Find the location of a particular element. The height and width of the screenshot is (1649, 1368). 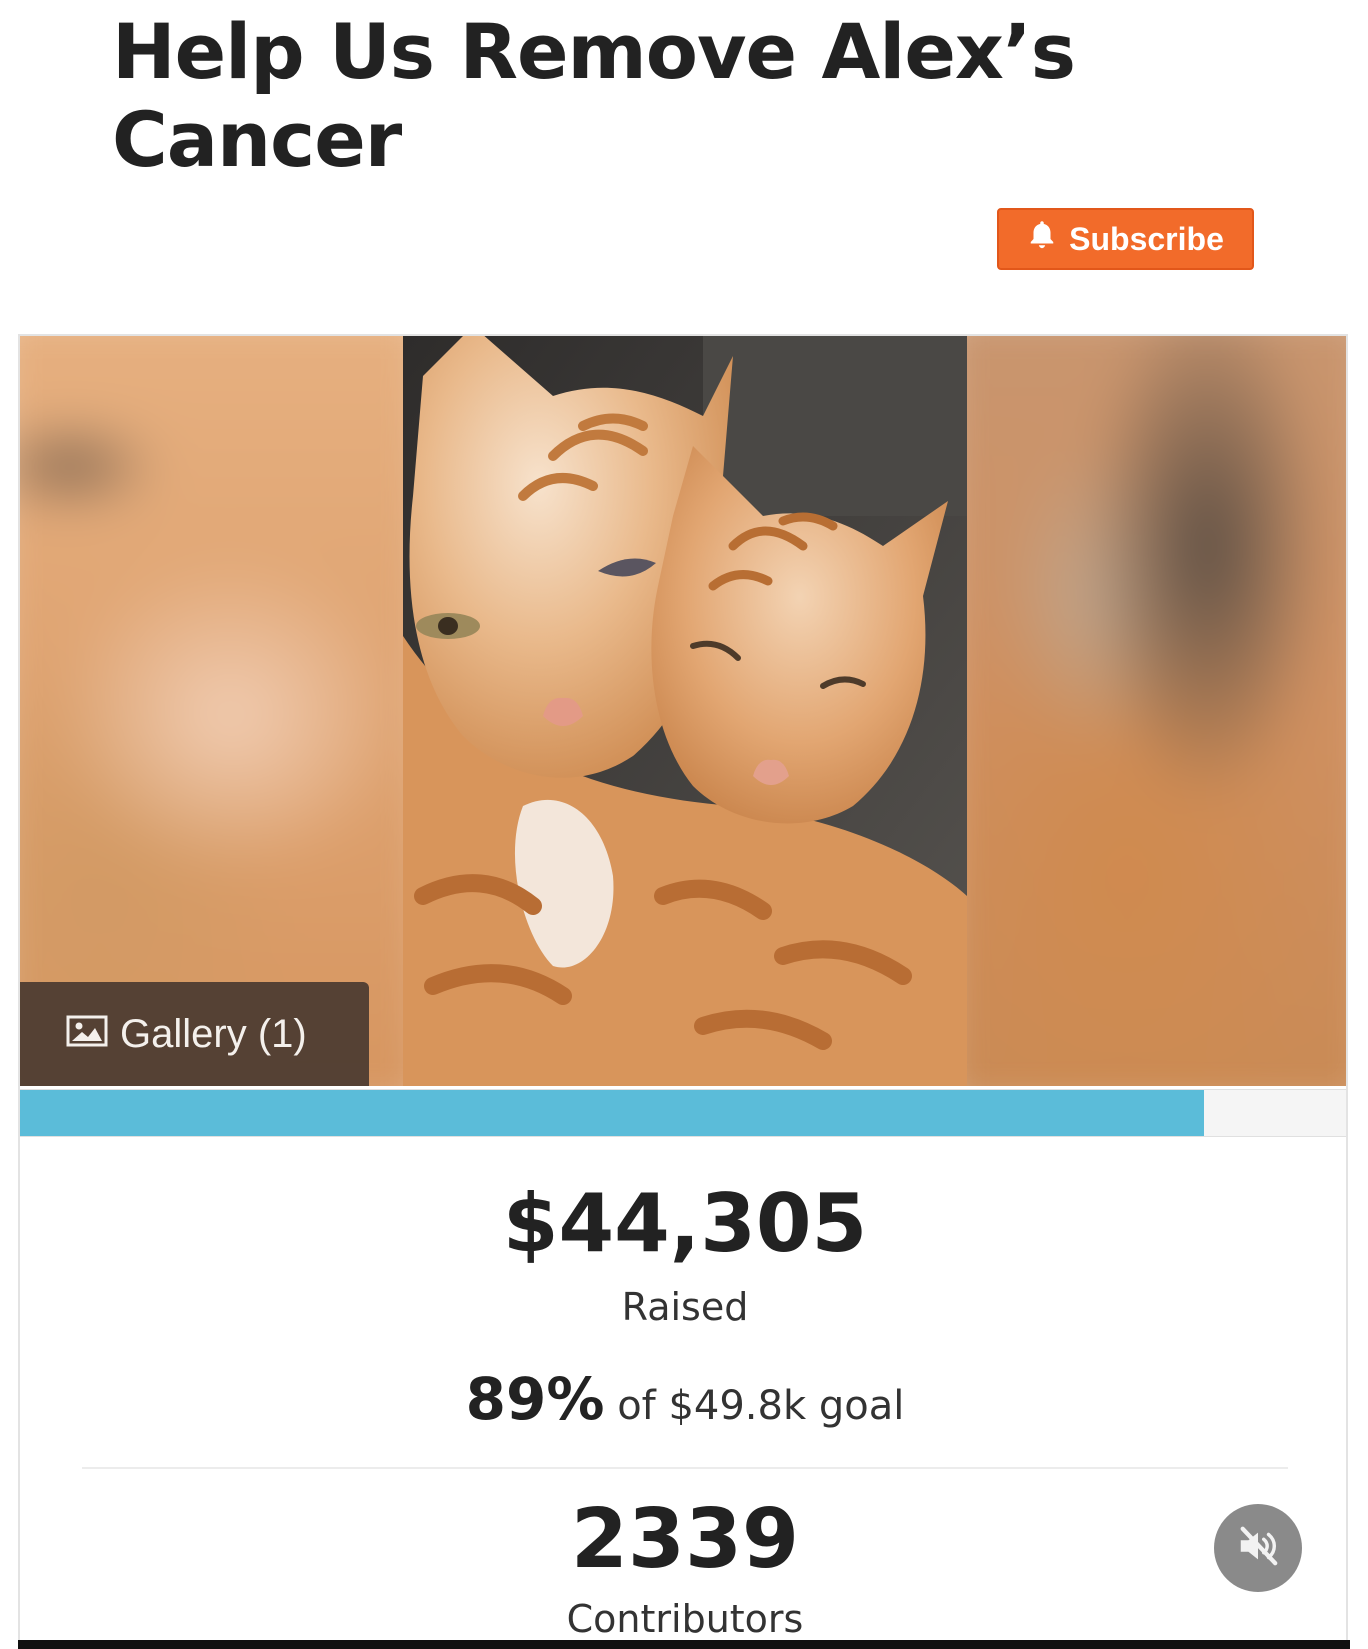

contributors-count: 2339 is located at coordinates (685, 1539).